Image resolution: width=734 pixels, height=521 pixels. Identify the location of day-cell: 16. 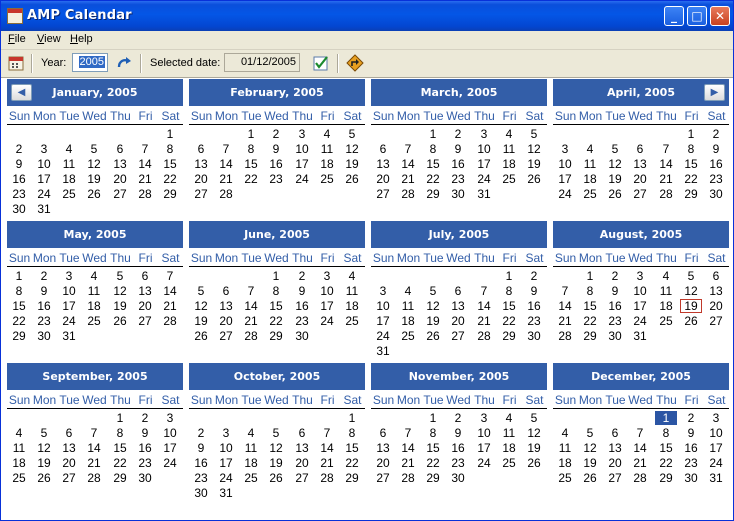
(145, 448).